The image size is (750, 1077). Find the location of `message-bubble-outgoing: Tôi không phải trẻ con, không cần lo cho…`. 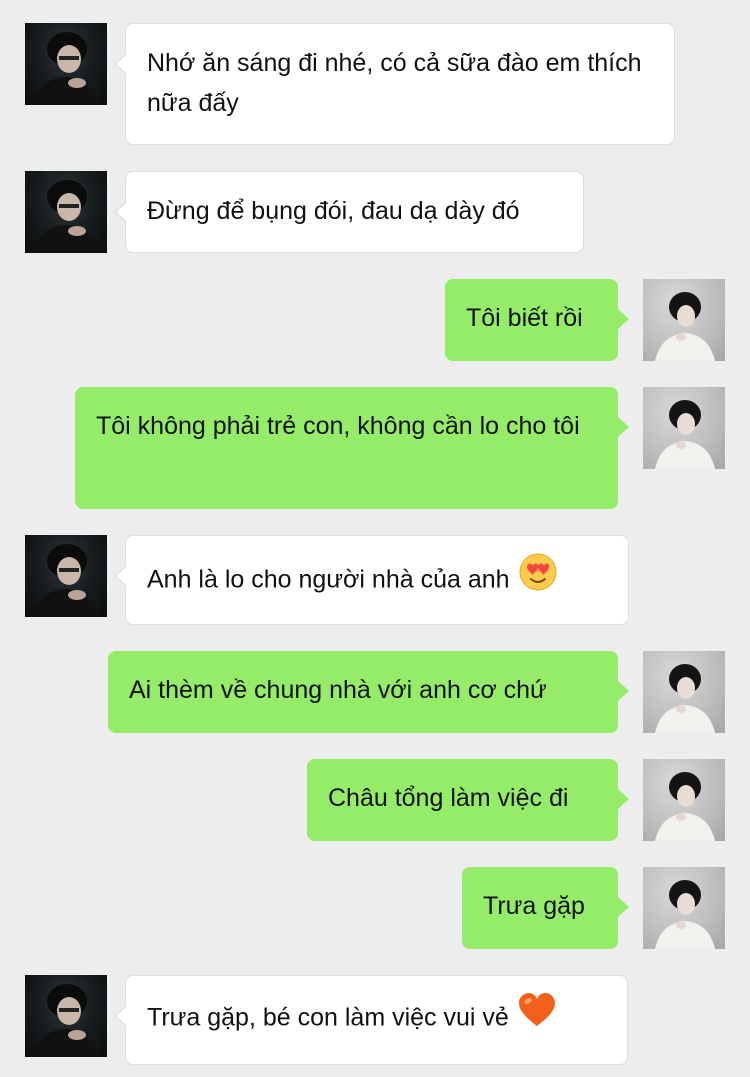

message-bubble-outgoing: Tôi không phải trẻ con, không cần lo cho… is located at coordinates (352, 448).